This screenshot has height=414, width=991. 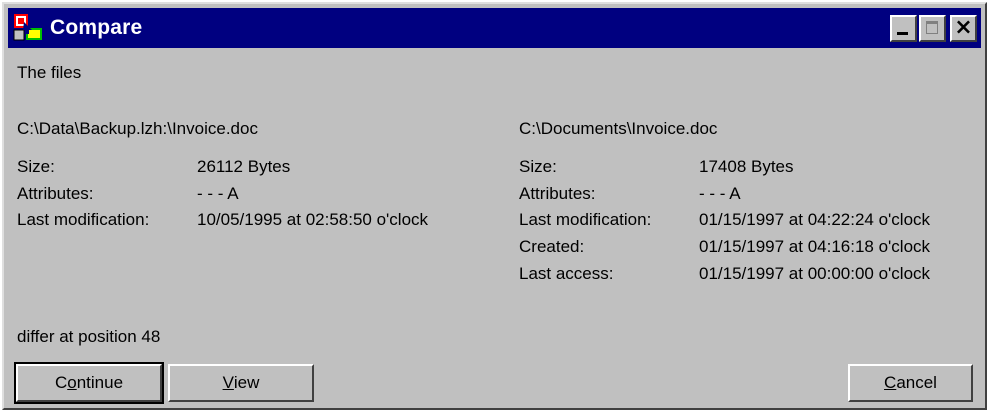 What do you see at coordinates (218, 193) in the screenshot?
I see `left-attributes-value: - - - A` at bounding box center [218, 193].